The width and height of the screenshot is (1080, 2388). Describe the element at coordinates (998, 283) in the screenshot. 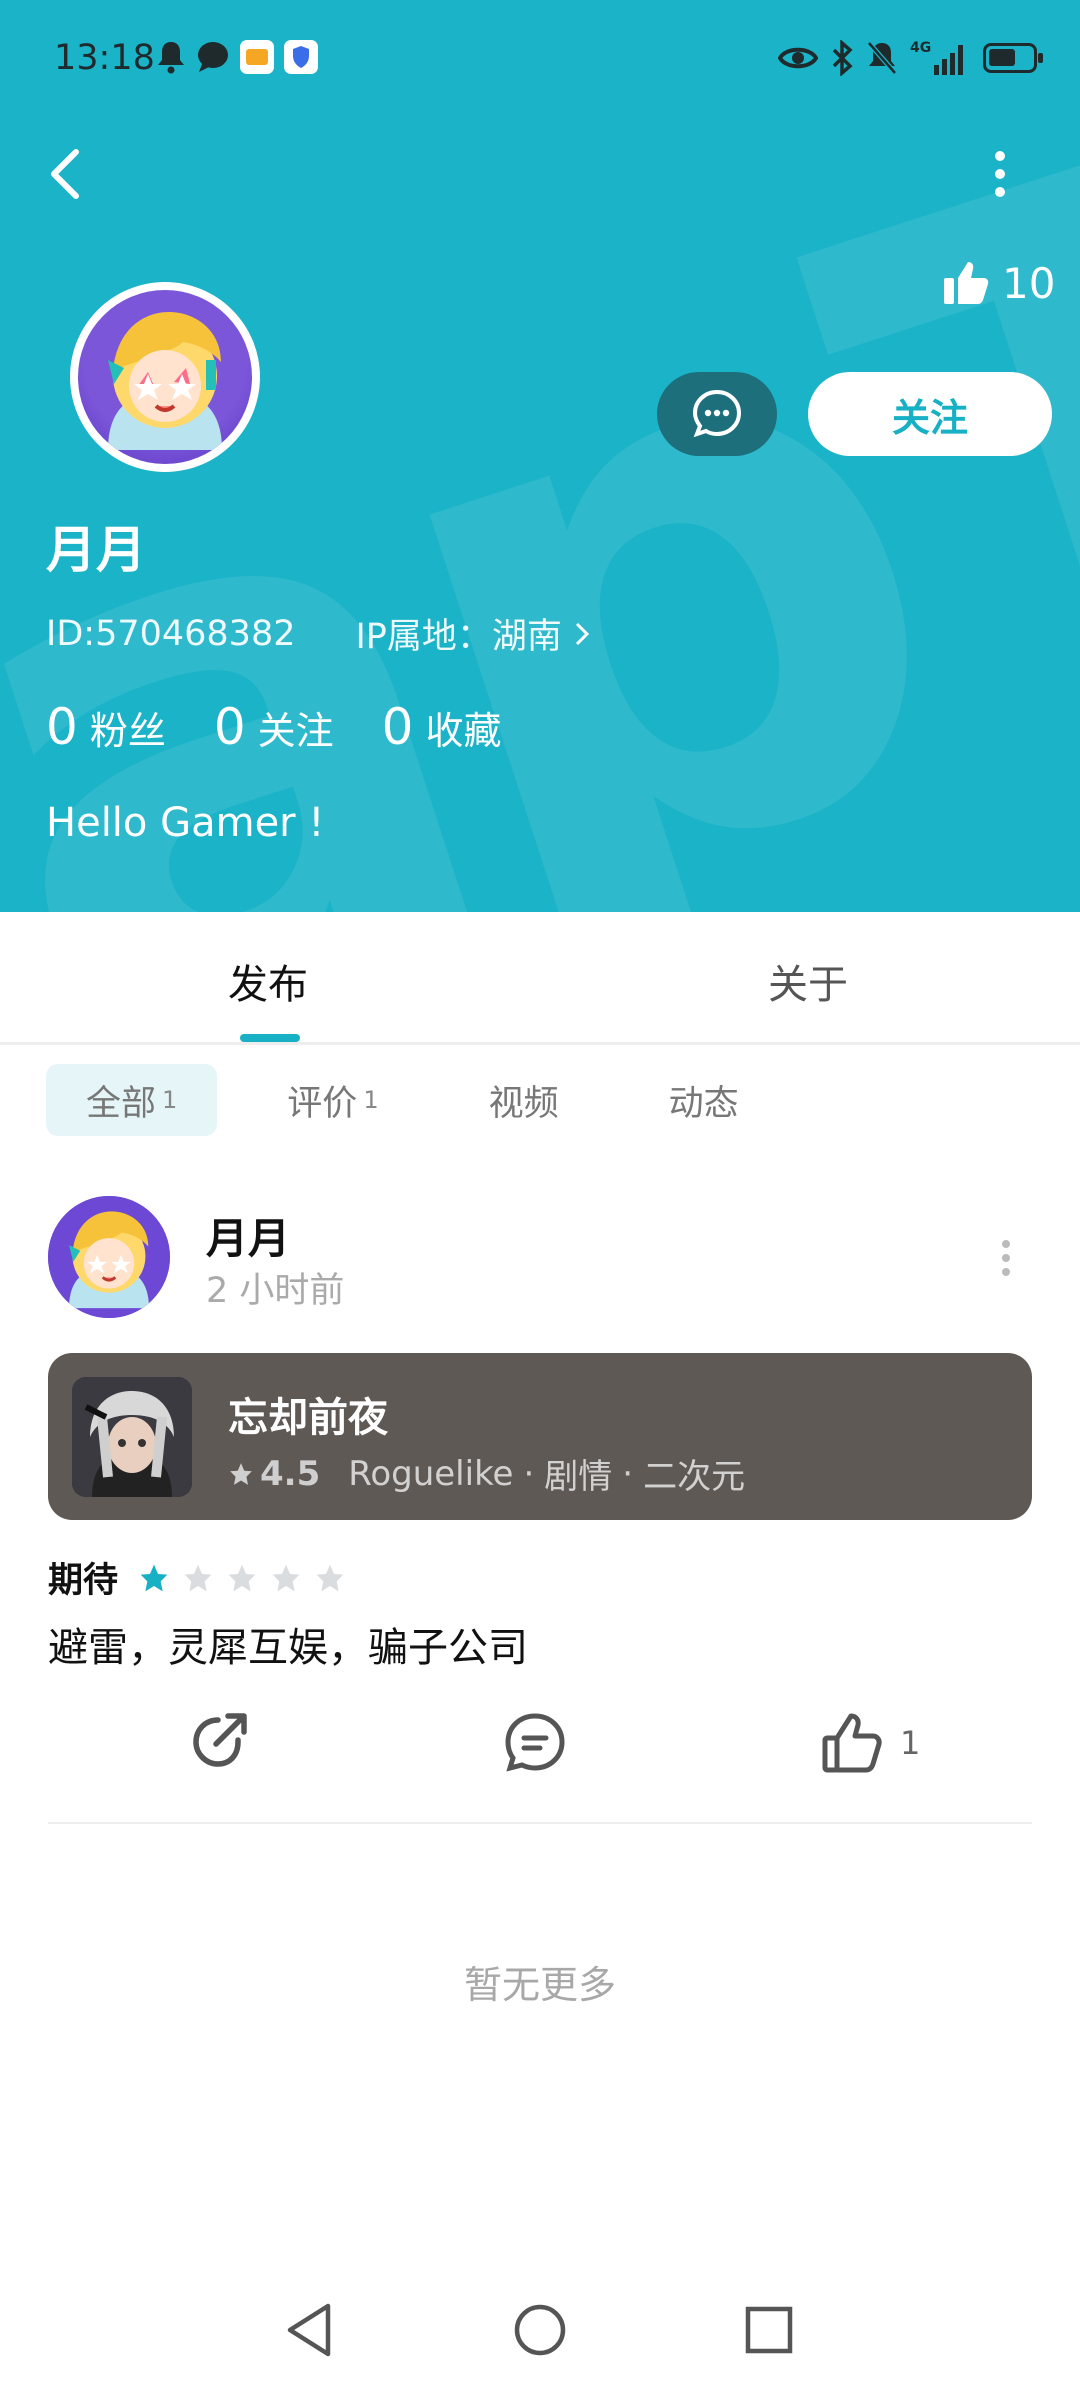

I see `profile-like-count: 10` at that location.